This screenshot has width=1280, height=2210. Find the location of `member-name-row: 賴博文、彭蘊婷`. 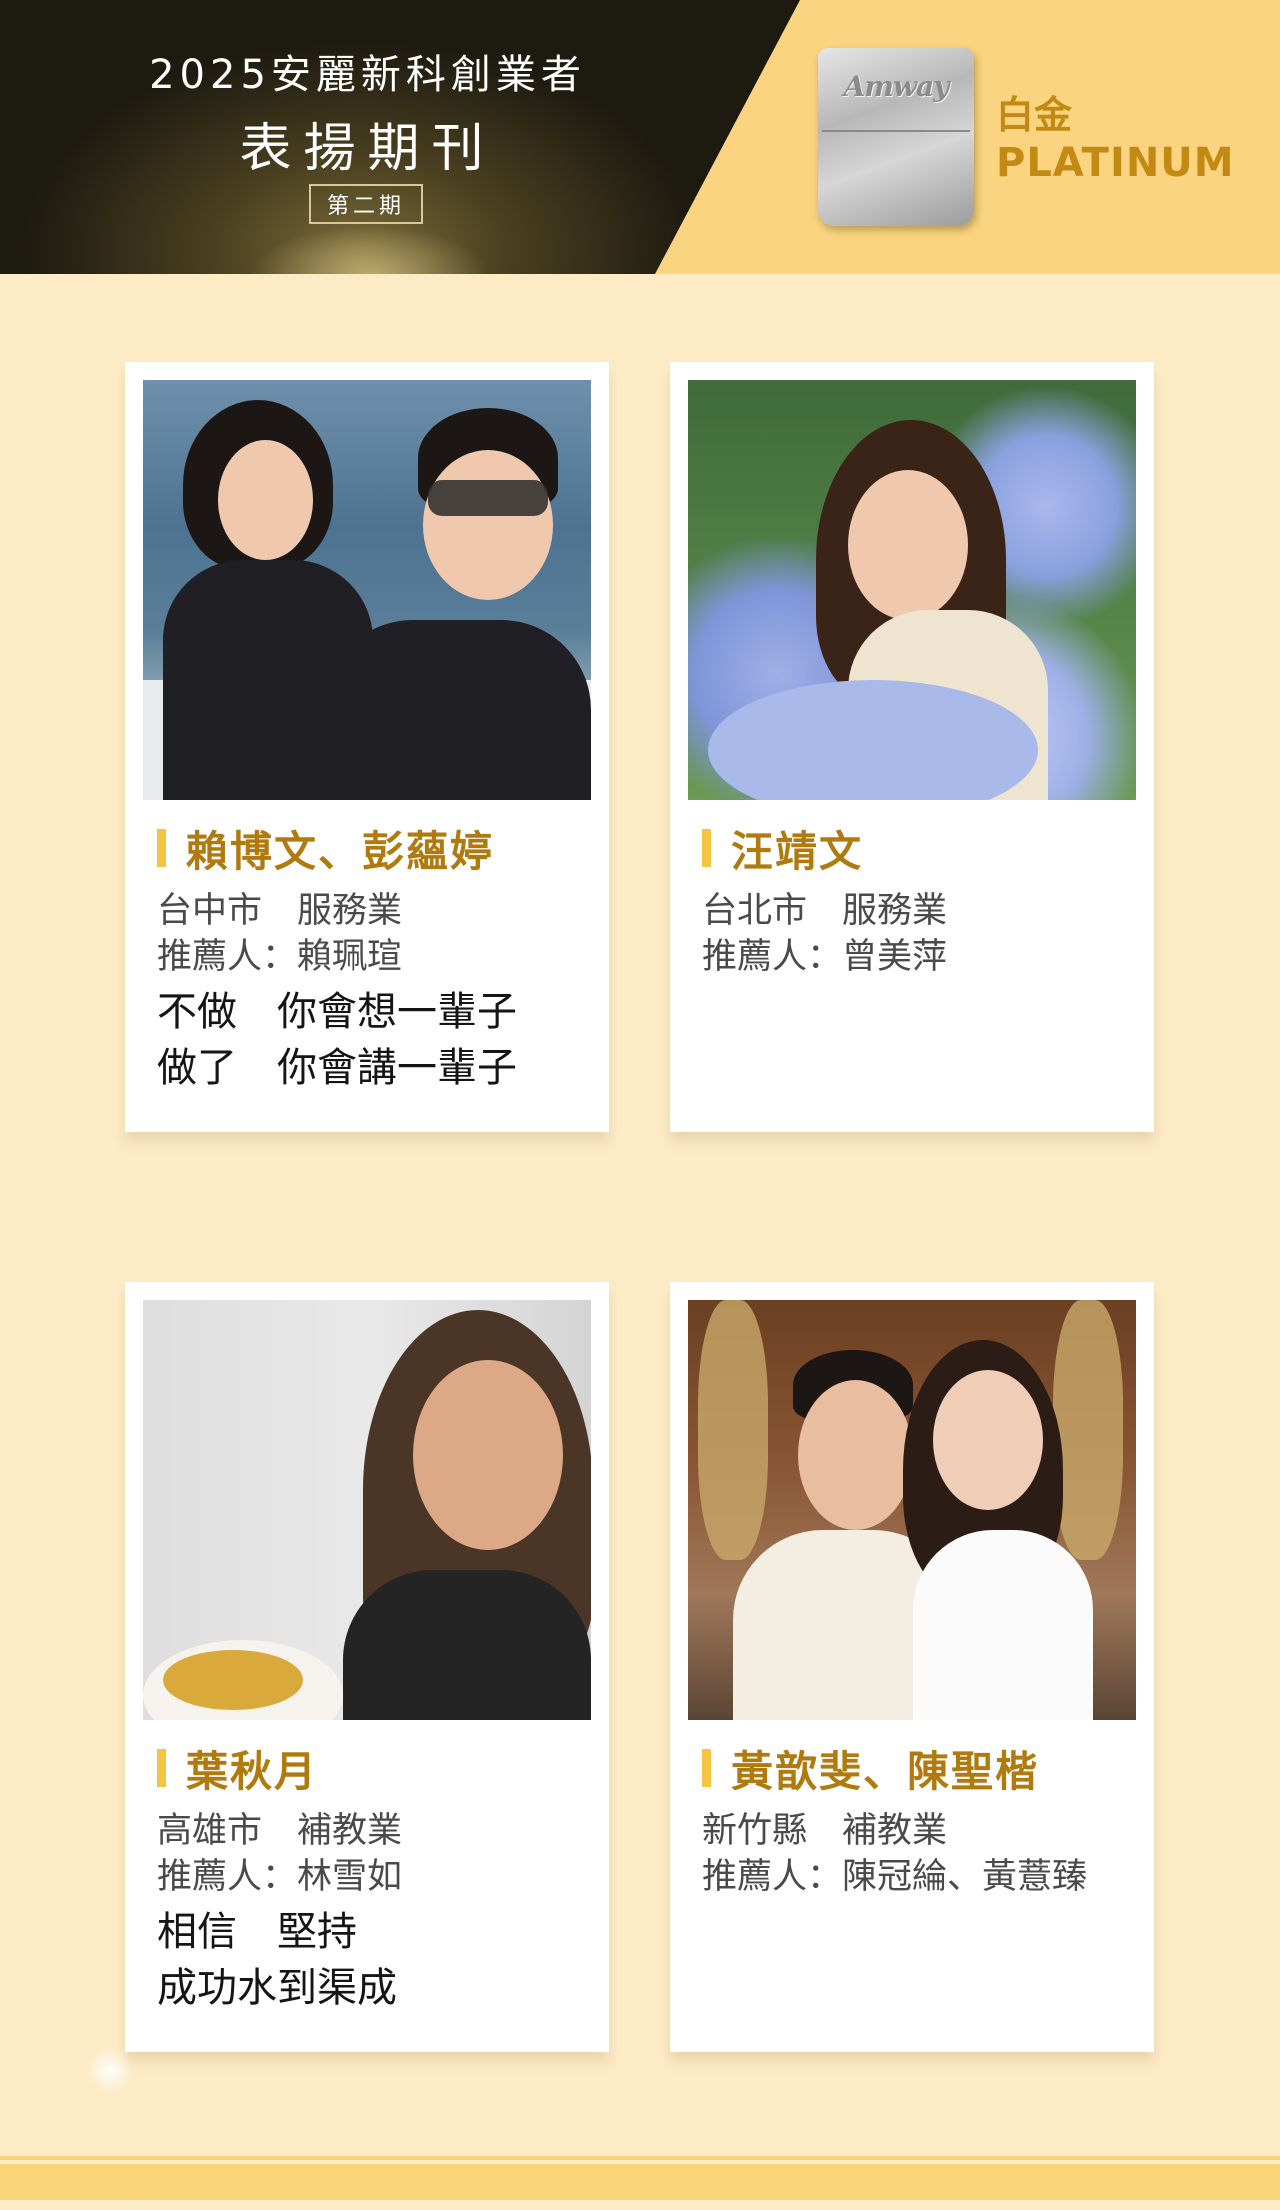

member-name-row: 賴博文、彭蘊婷 is located at coordinates (325, 850).